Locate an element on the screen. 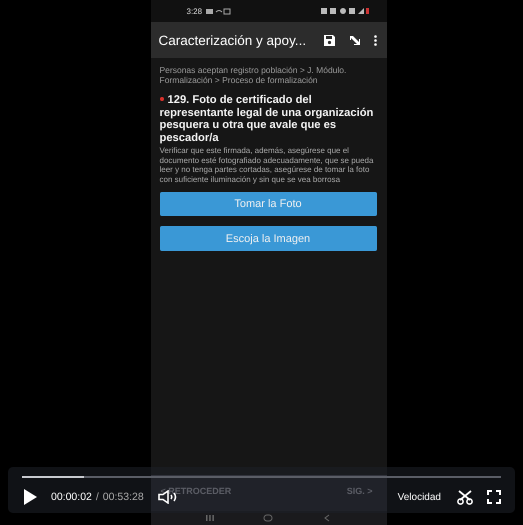 This screenshot has width=523, height=525. play-icon is located at coordinates (30, 497).